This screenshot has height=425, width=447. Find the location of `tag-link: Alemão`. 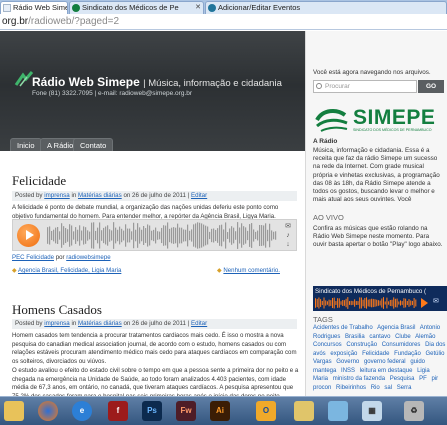

tag-link: Alemão is located at coordinates (425, 337).